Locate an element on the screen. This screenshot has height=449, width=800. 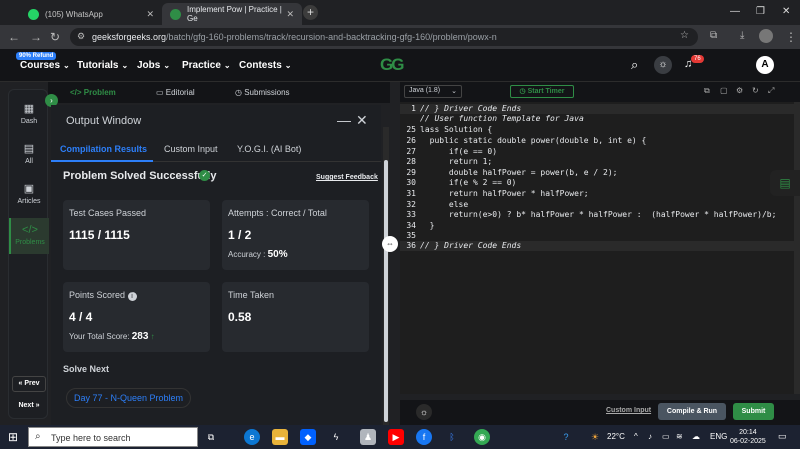
code-line: 28 return 1; is located at coordinates (597, 162).